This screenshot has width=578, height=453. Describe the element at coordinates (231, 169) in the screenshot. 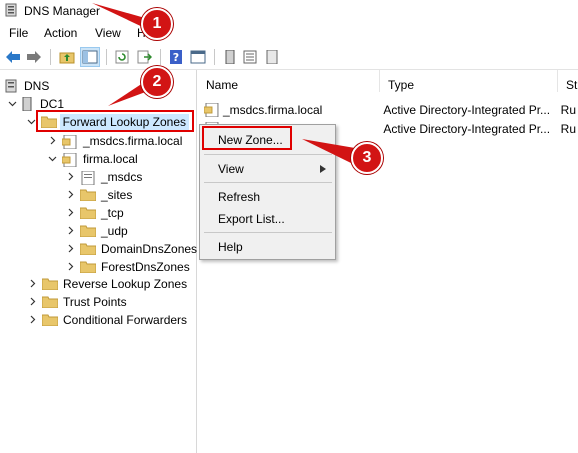

I see `menu-item-view-label: View` at that location.